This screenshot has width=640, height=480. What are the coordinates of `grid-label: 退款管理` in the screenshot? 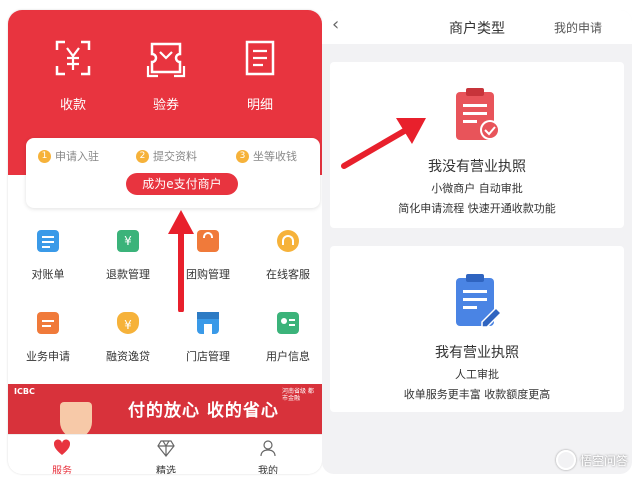 It's located at (128, 274).